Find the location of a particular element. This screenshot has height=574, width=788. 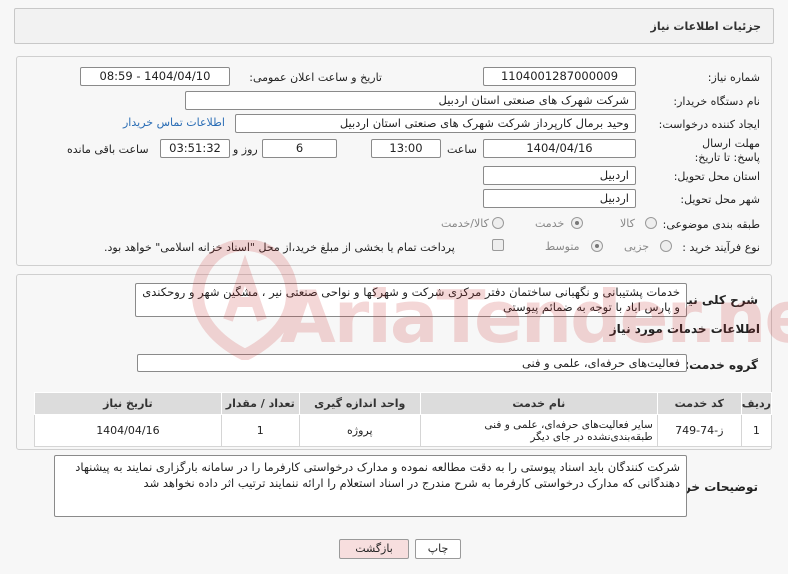

col-header-service-name: نام خدمت is located at coordinates (538, 403).